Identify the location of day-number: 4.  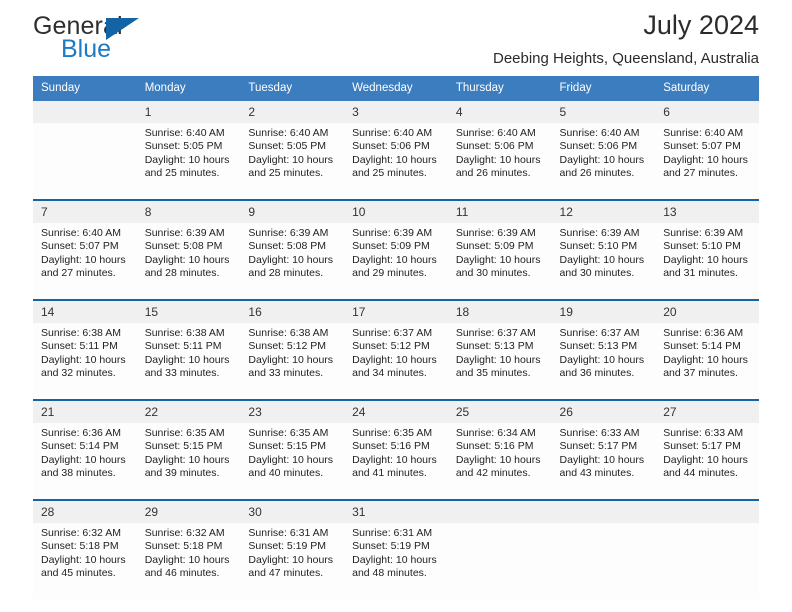
(499, 112).